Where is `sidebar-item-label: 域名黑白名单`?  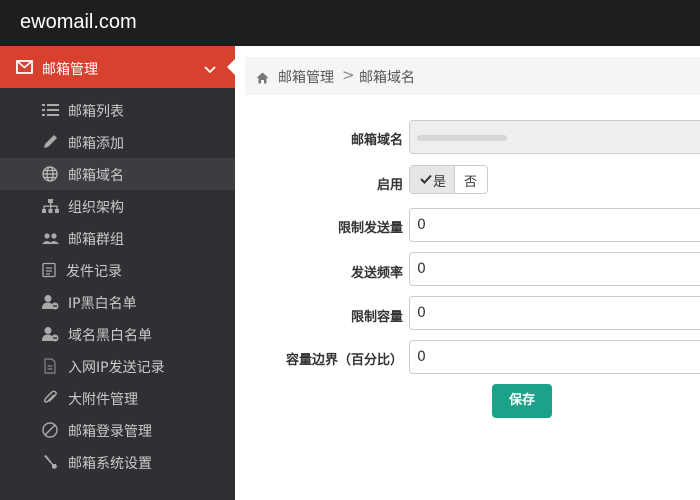 sidebar-item-label: 域名黑白名单 is located at coordinates (110, 336).